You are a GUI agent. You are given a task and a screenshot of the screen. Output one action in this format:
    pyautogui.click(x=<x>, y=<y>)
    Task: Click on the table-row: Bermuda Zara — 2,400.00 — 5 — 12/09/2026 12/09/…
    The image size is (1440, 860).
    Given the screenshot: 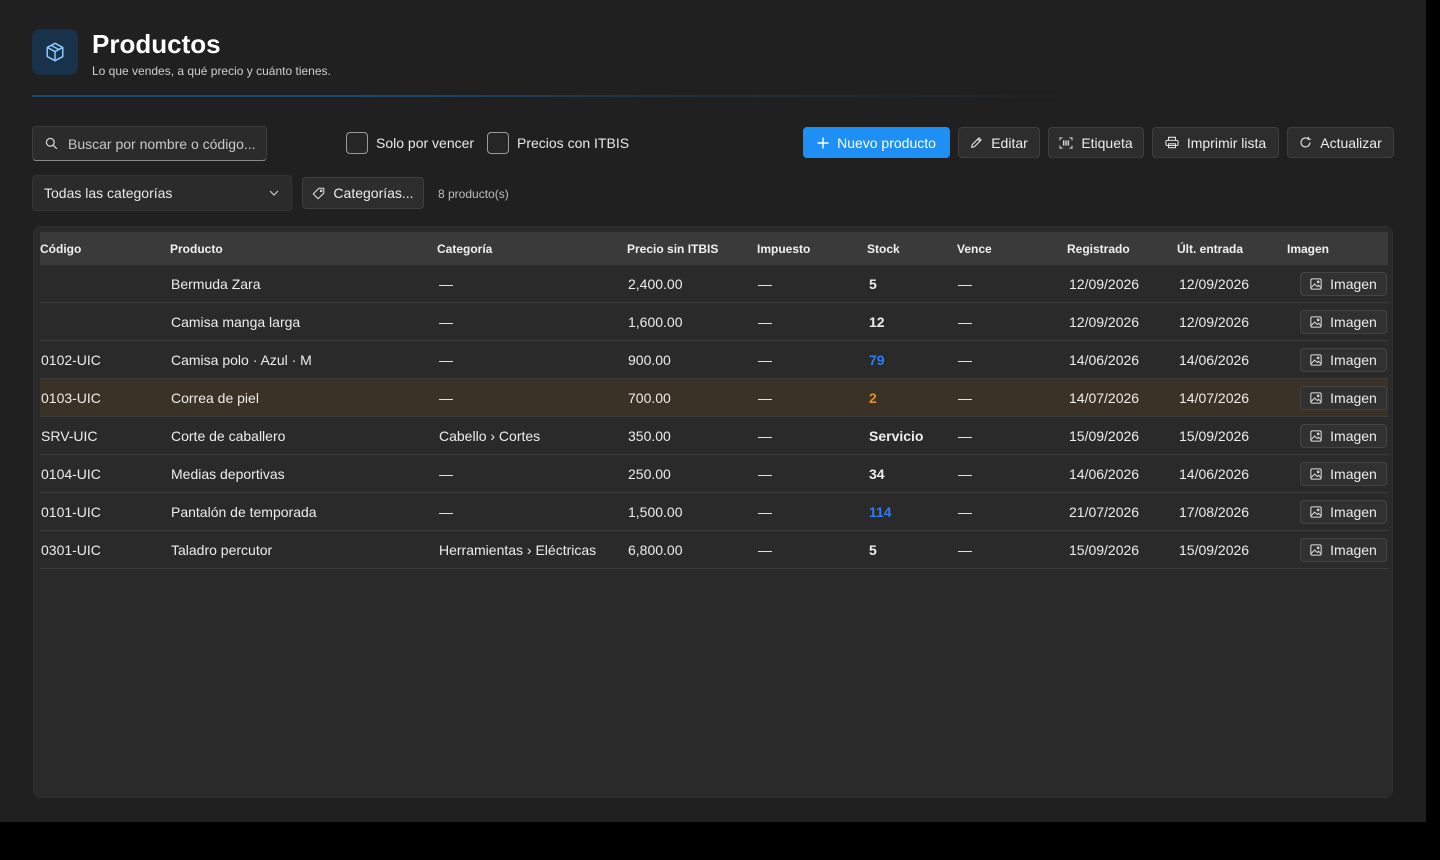 What is the action you would take?
    pyautogui.click(x=714, y=284)
    